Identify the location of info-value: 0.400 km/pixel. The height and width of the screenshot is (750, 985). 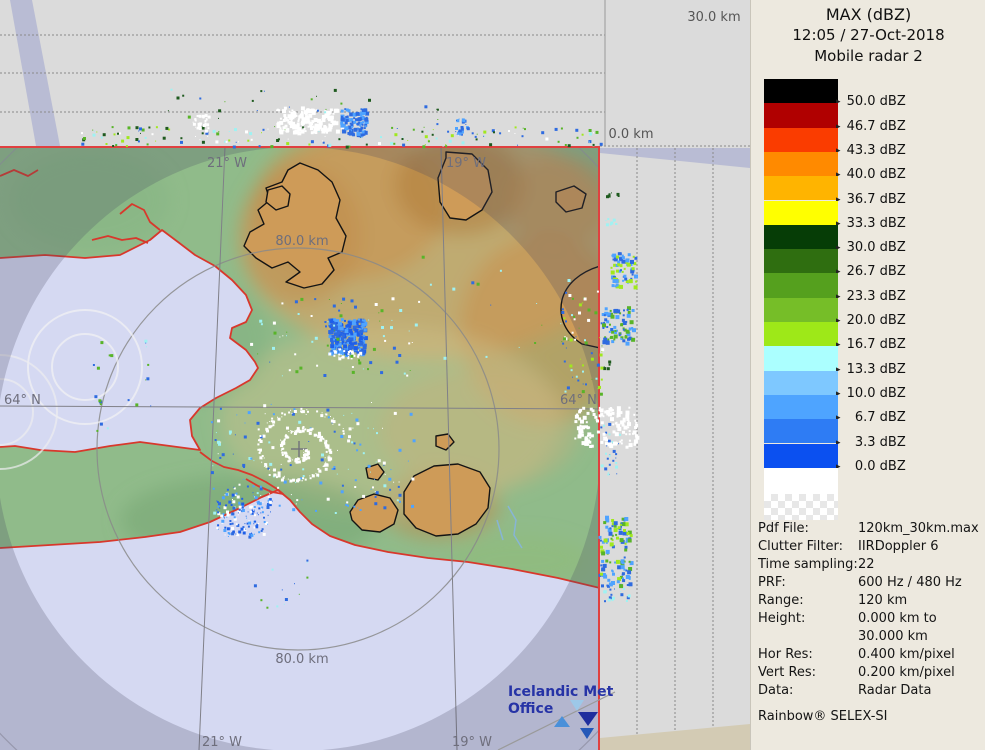
(906, 654).